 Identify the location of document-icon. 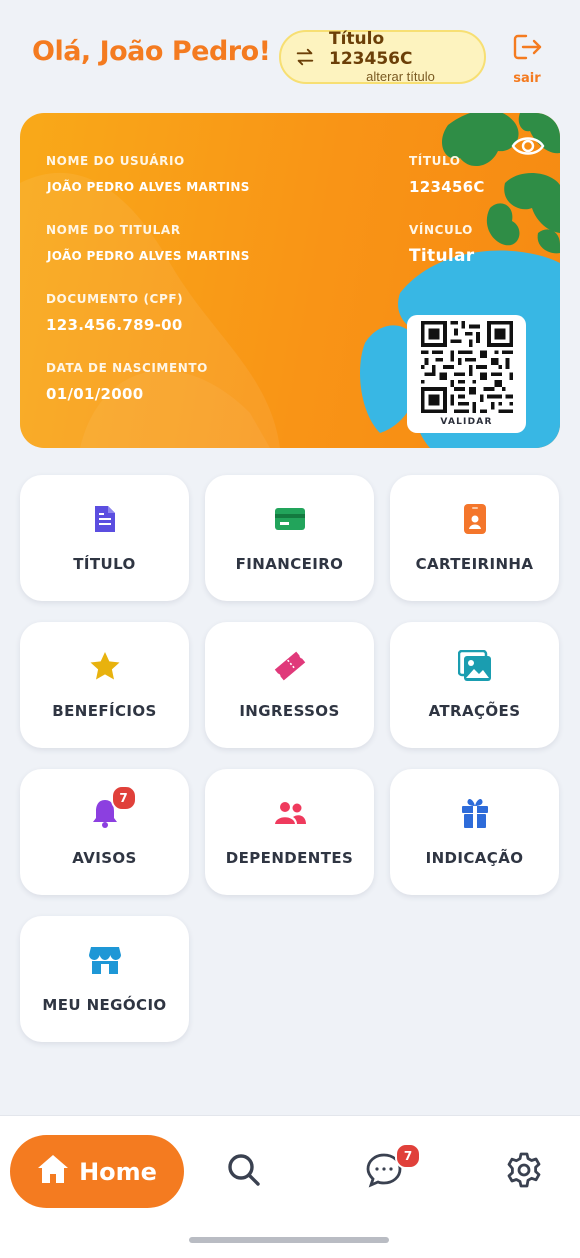
(105, 519).